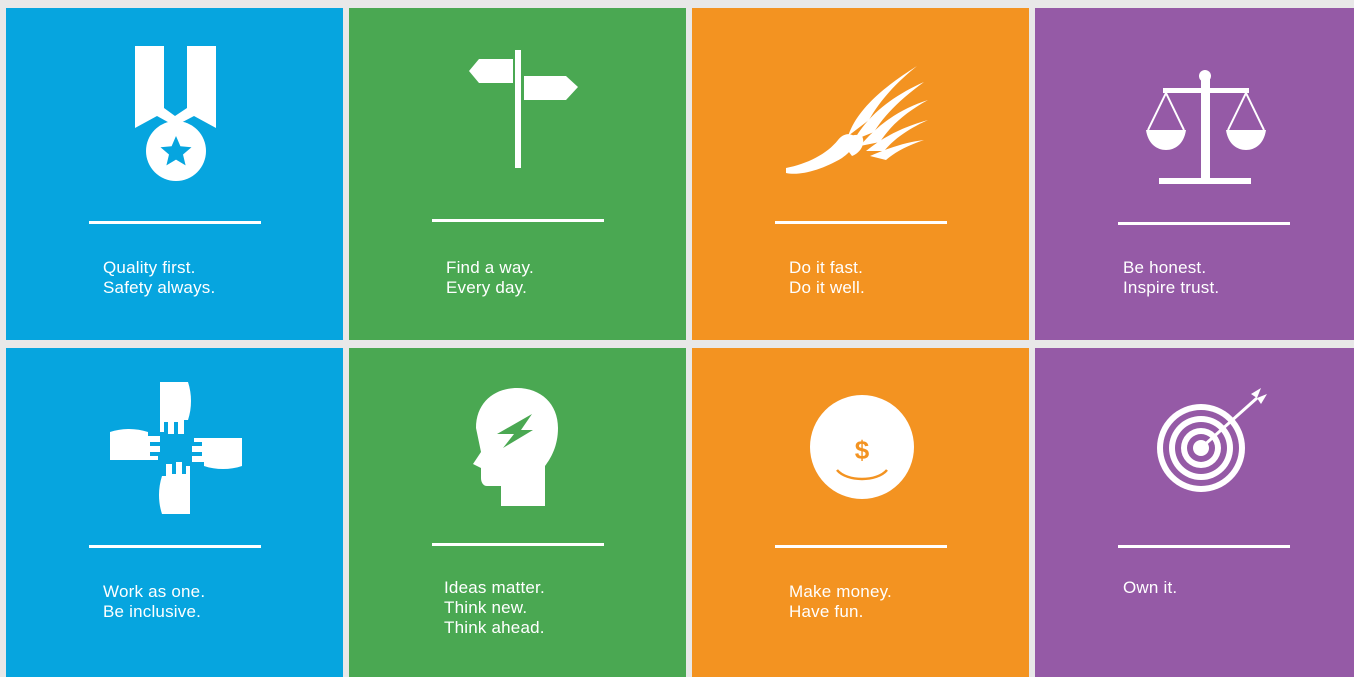 This screenshot has height=677, width=1354. Describe the element at coordinates (1206, 127) in the screenshot. I see `scales-icon` at that location.